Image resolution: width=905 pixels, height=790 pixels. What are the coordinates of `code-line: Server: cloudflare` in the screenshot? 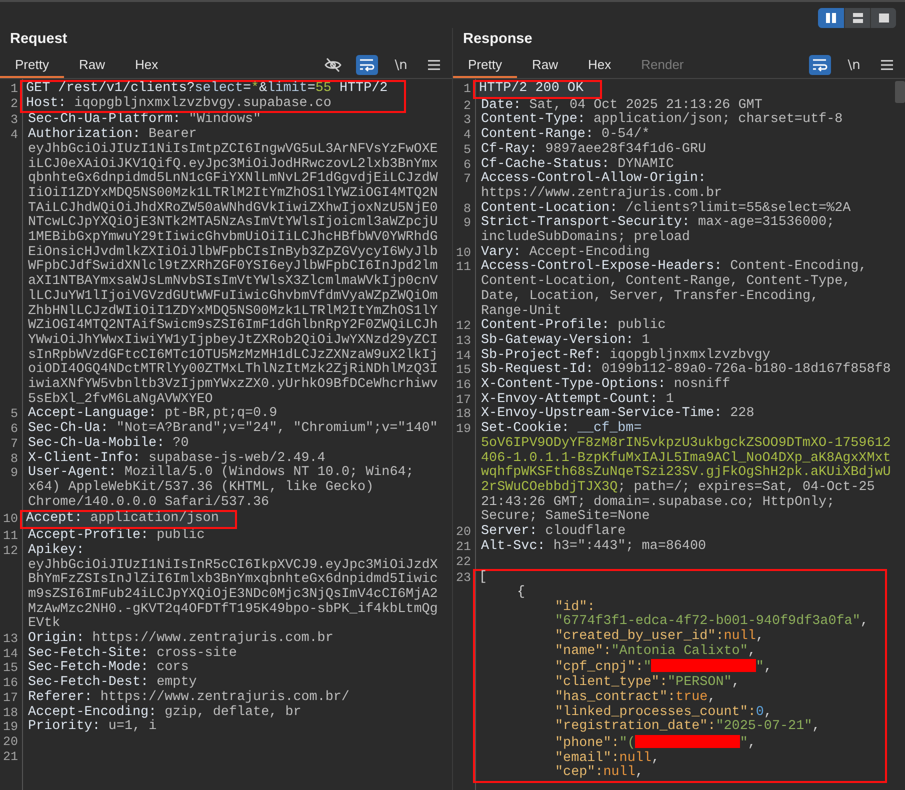 It's located at (553, 532).